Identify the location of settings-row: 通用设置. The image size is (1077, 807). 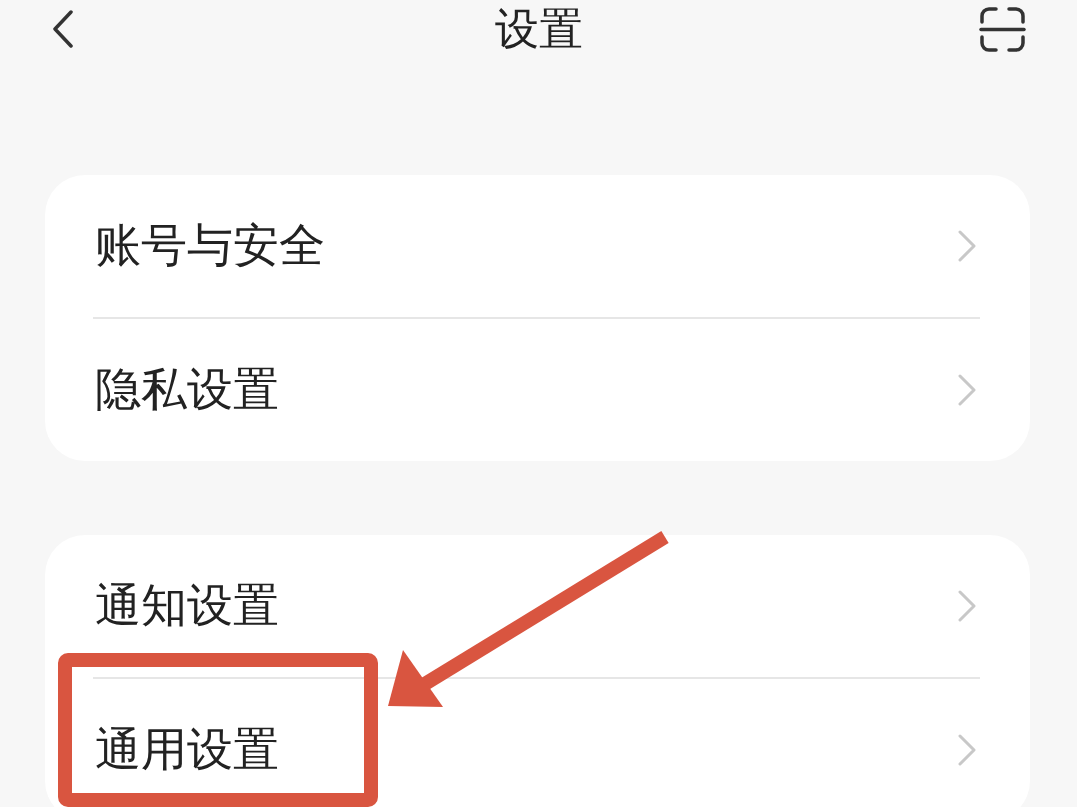
(537, 743).